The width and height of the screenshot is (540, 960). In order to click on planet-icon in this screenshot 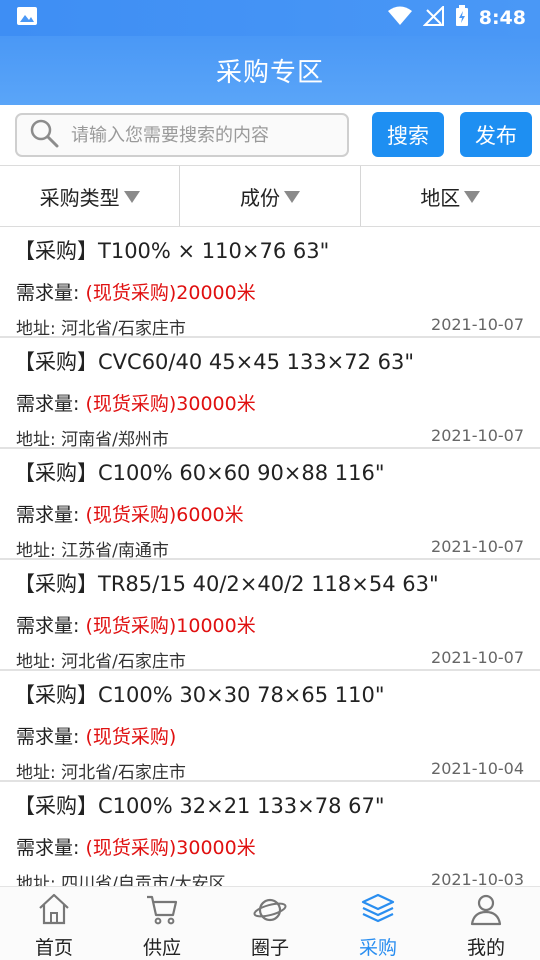, I will do `click(270, 911)`.